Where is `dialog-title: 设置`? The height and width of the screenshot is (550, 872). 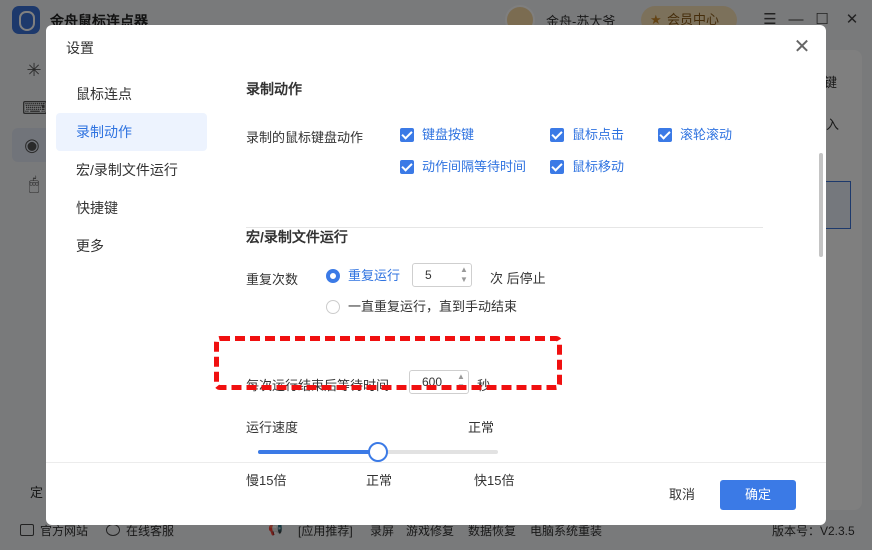 dialog-title: 设置 is located at coordinates (80, 48).